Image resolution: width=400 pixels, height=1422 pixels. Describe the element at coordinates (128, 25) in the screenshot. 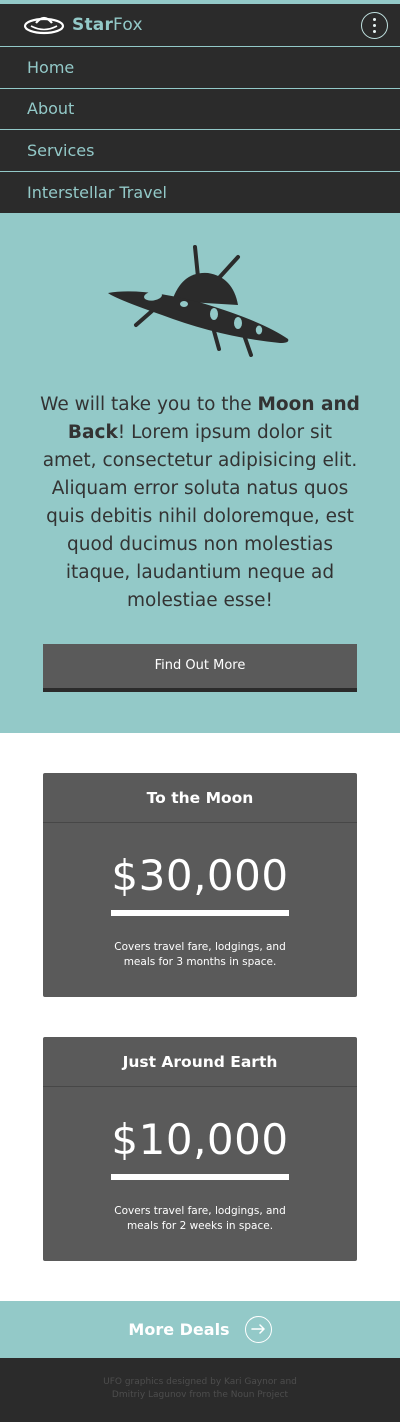

I see `brand-name-light: Fox` at that location.